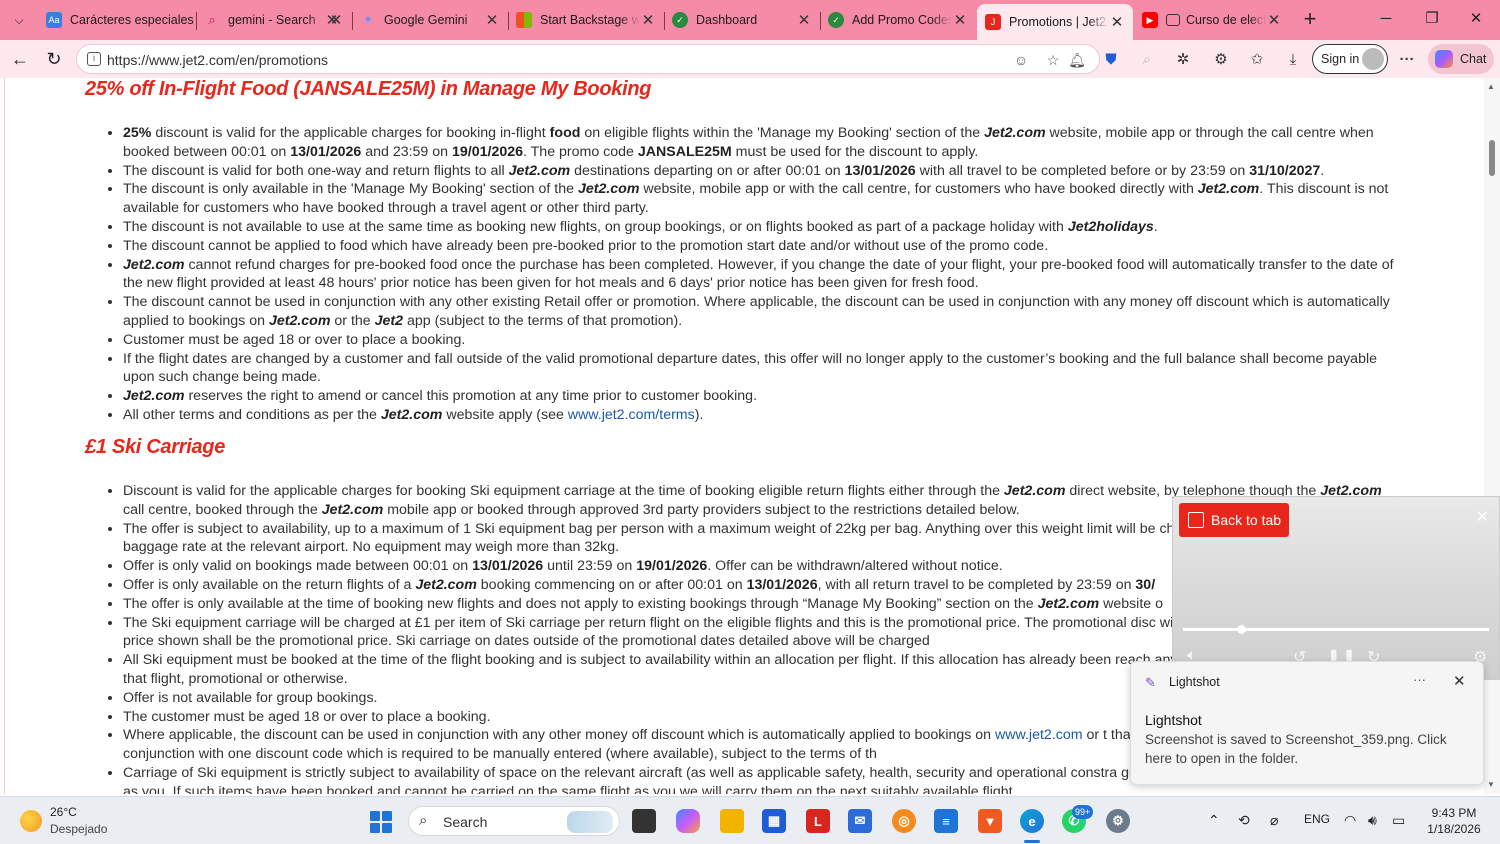  What do you see at coordinates (1196, 520) in the screenshot?
I see `back-to-tab-icon` at bounding box center [1196, 520].